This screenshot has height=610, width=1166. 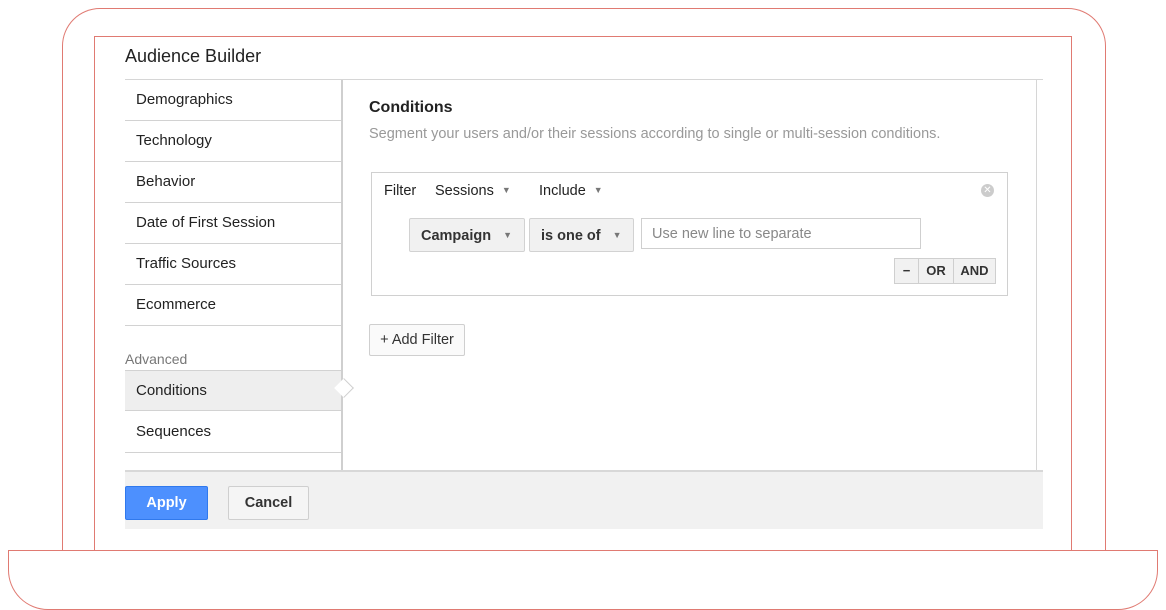 What do you see at coordinates (906, 271) in the screenshot?
I see `remove-condition-button: −` at bounding box center [906, 271].